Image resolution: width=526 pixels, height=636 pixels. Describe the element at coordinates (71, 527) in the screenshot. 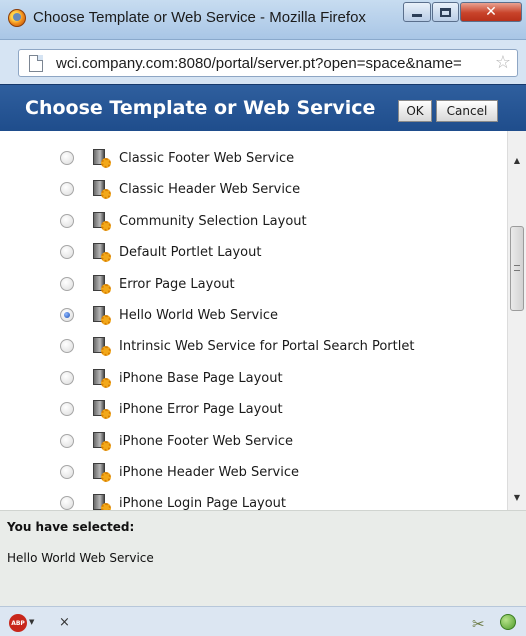

I see `selection-heading: You have selected:` at that location.